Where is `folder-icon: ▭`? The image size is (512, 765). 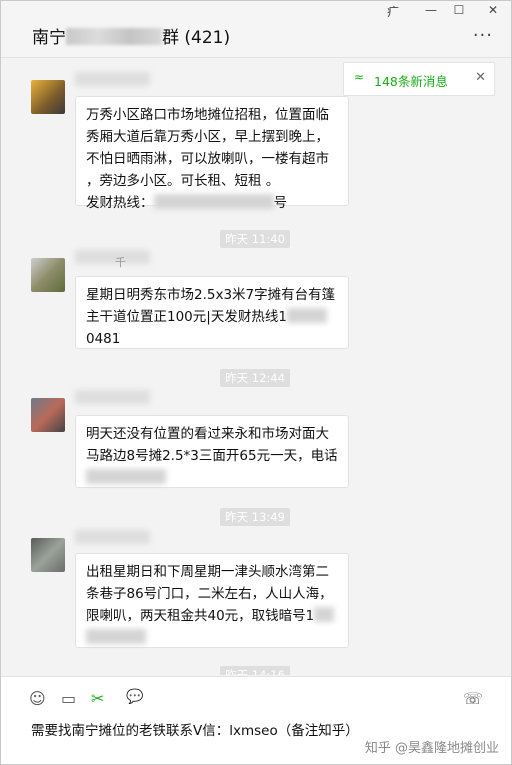 folder-icon: ▭ is located at coordinates (68, 698).